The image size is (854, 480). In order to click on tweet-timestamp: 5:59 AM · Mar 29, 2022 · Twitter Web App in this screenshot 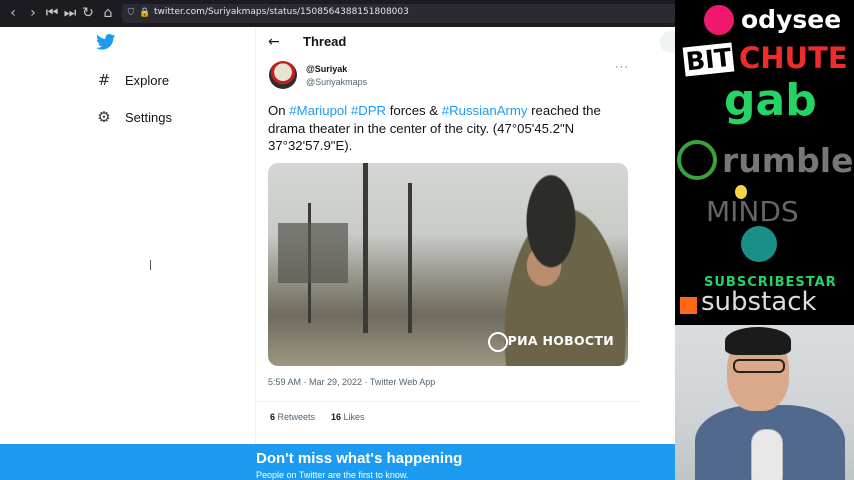, I will do `click(351, 382)`.